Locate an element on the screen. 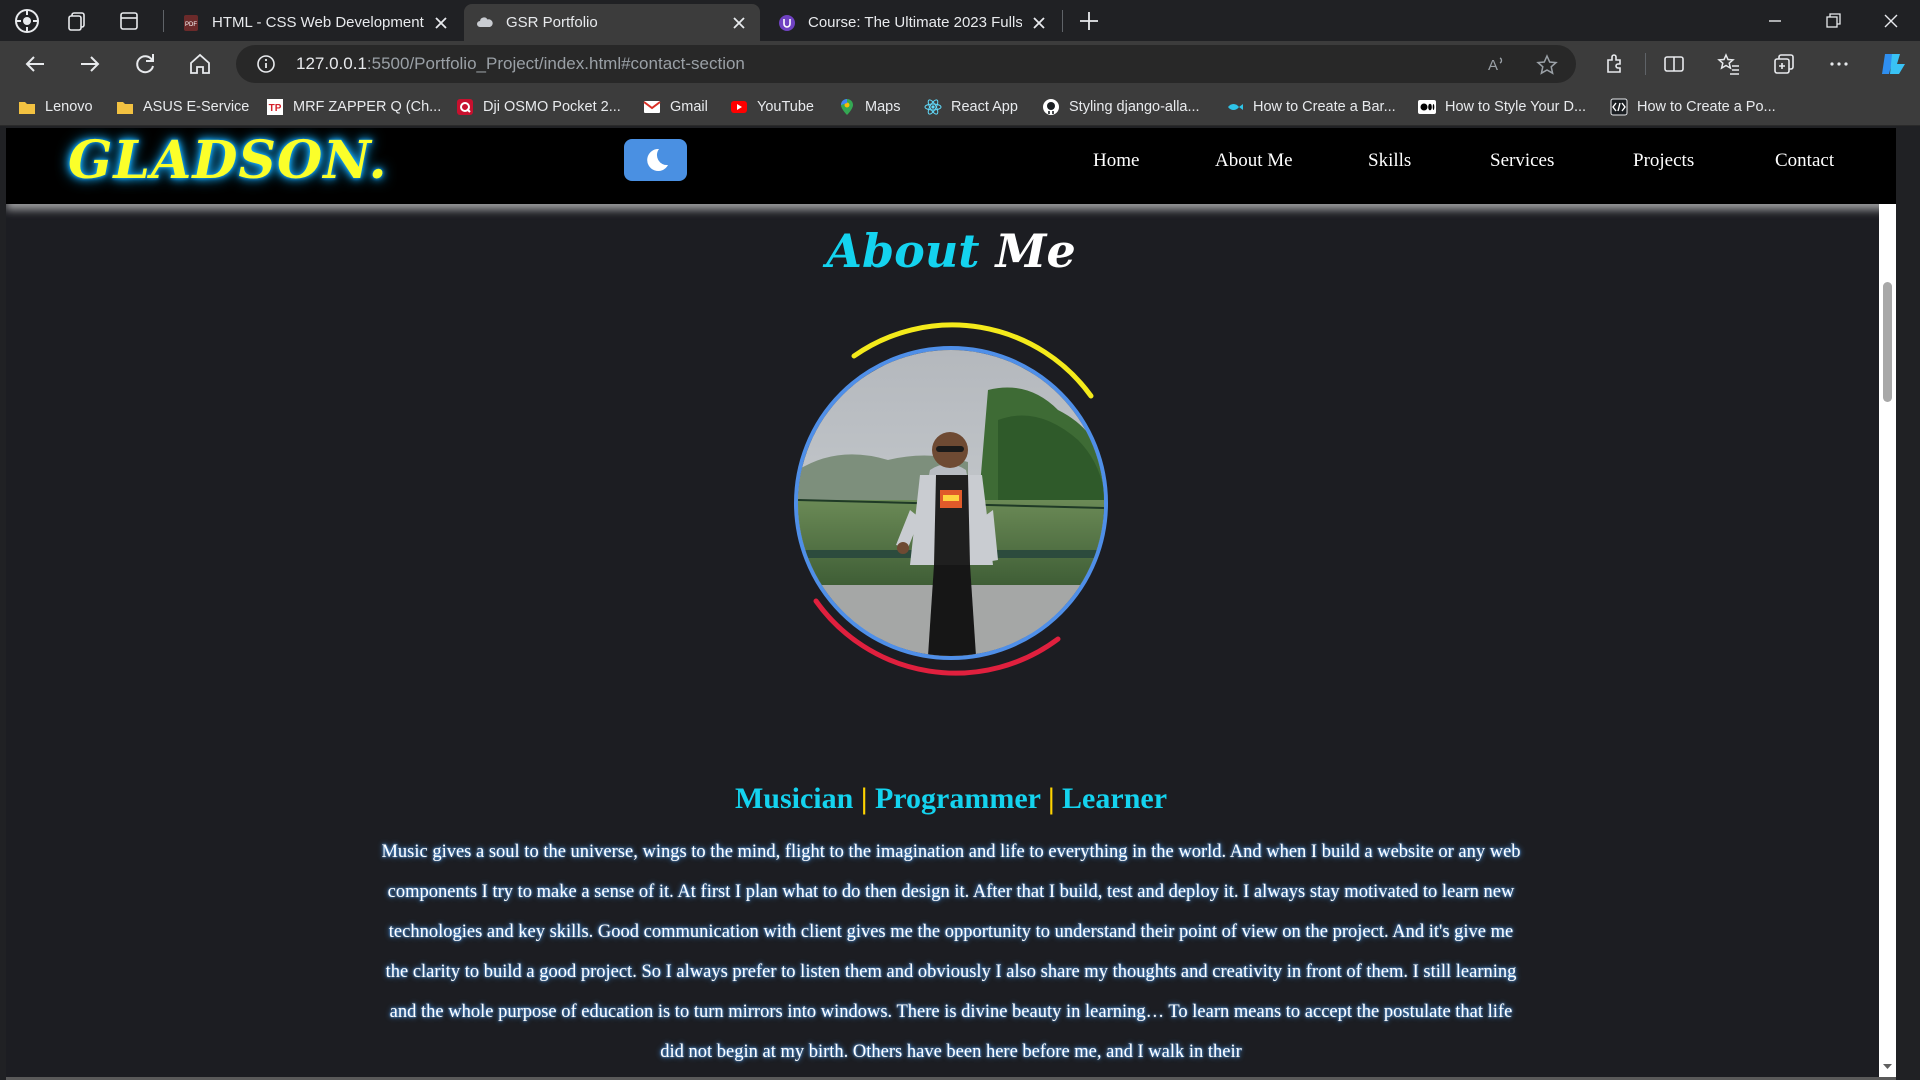 This screenshot has width=1920, height=1080. add-favorite-icon is located at coordinates (1547, 65).